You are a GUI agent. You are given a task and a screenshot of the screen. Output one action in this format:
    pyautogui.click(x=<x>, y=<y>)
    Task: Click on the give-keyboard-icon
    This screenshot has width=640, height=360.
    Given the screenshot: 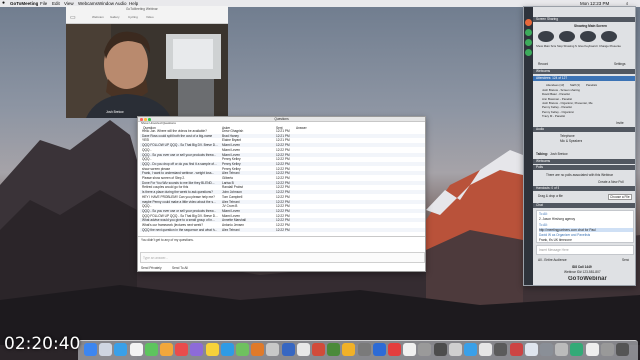 What is the action you would take?
    pyautogui.click(x=588, y=36)
    